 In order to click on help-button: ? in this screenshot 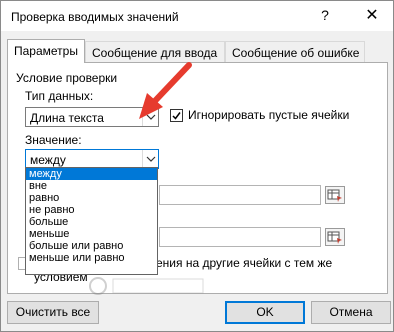, I will do `click(325, 16)`.